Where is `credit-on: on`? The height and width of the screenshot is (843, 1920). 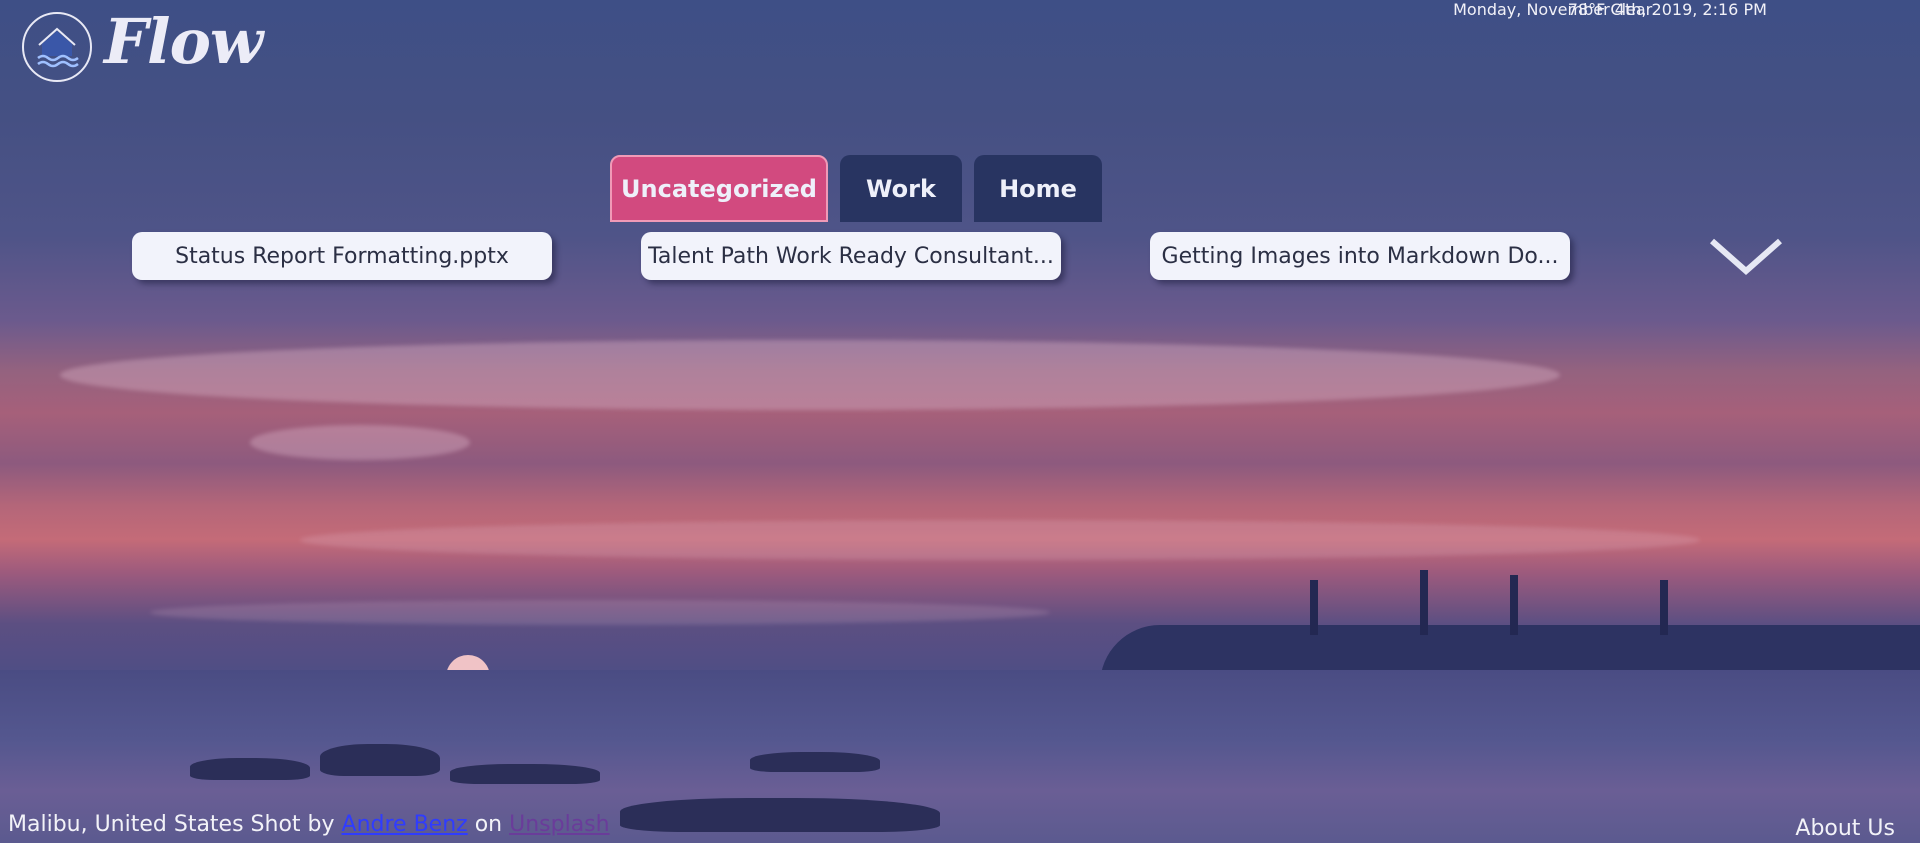 credit-on: on is located at coordinates (488, 824).